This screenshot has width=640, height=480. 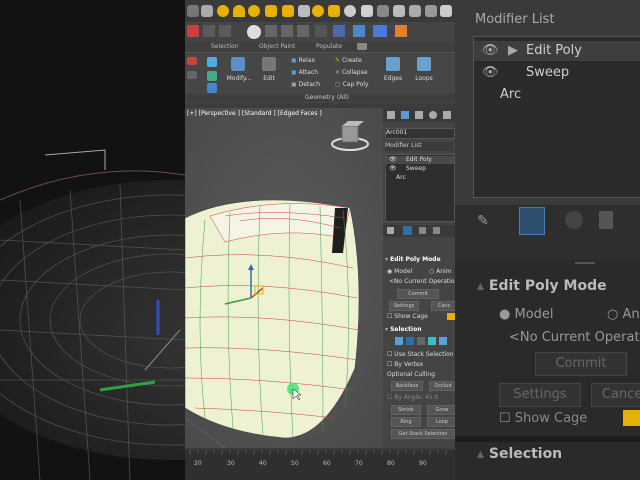 I want to click on teapot-icon, so click(x=271, y=11).